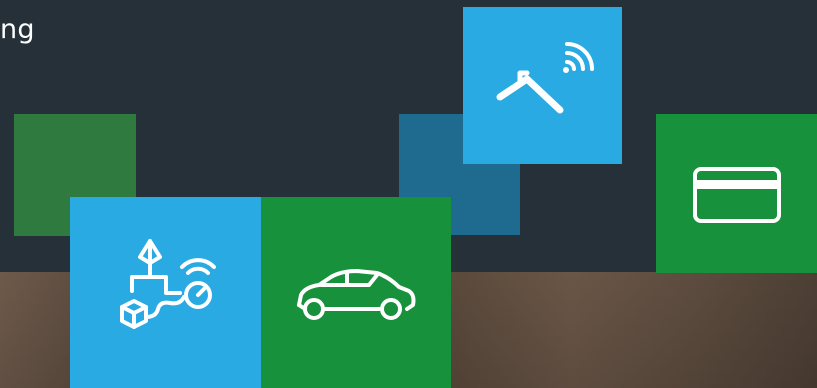  I want to click on tile-smart-home, so click(542, 85).